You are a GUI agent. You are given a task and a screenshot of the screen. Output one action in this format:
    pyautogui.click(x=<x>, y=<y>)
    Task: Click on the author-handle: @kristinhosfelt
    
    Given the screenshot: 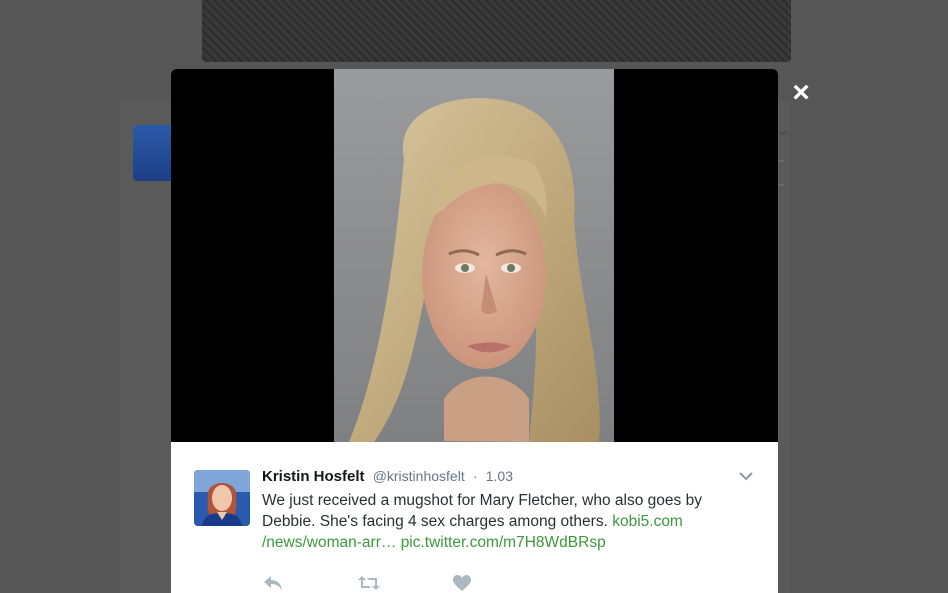 What is the action you would take?
    pyautogui.click(x=419, y=476)
    